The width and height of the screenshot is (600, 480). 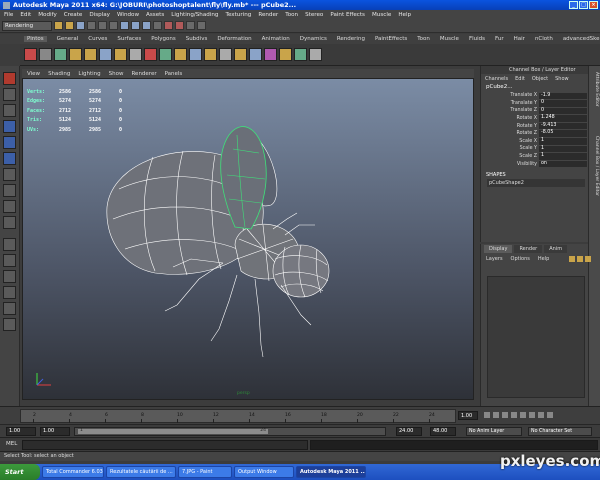 I want to click on render-settings-icon, so click(x=190, y=25).